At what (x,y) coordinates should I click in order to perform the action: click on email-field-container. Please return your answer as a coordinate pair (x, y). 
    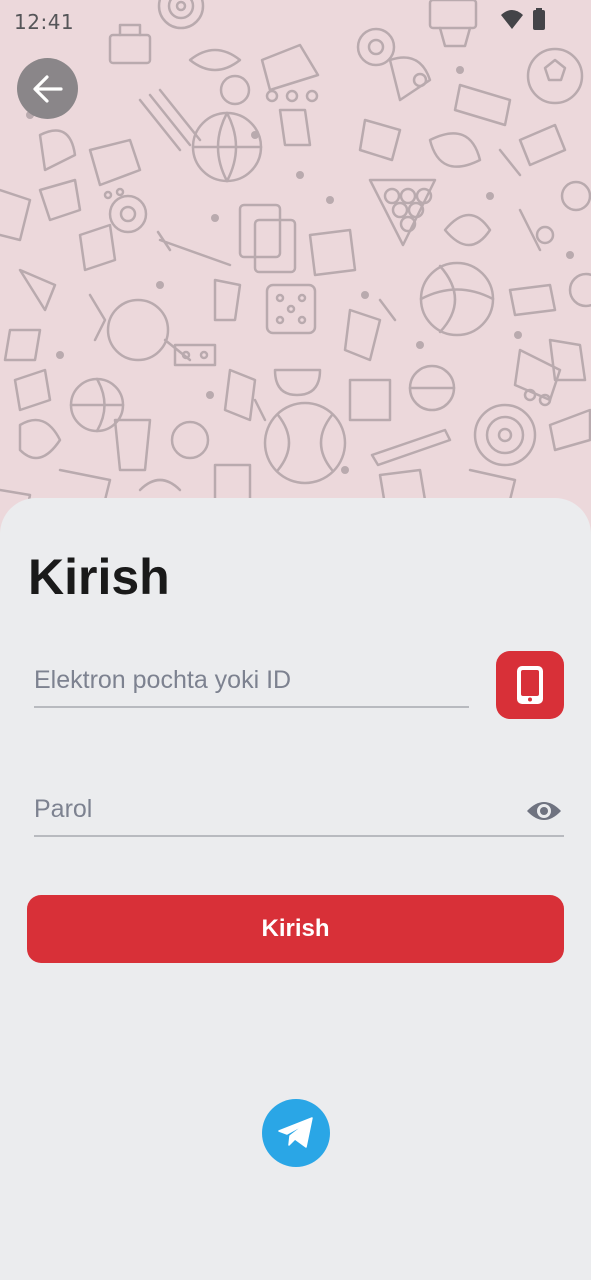
    Looking at the image, I should click on (251, 681).